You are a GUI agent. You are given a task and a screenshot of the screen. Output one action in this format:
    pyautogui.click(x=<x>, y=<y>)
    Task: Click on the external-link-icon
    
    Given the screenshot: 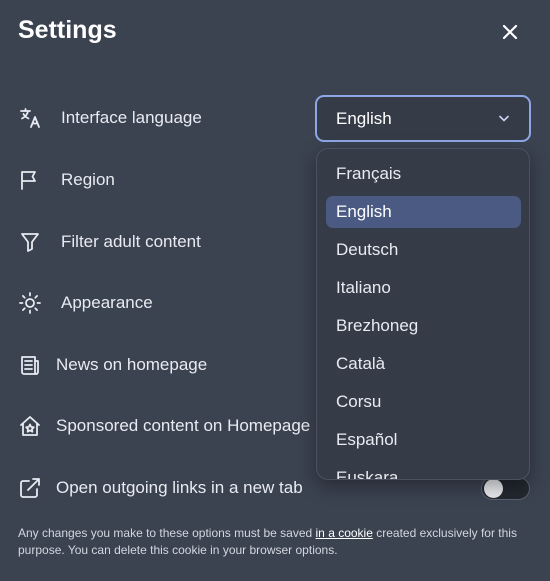 What is the action you would take?
    pyautogui.click(x=30, y=488)
    